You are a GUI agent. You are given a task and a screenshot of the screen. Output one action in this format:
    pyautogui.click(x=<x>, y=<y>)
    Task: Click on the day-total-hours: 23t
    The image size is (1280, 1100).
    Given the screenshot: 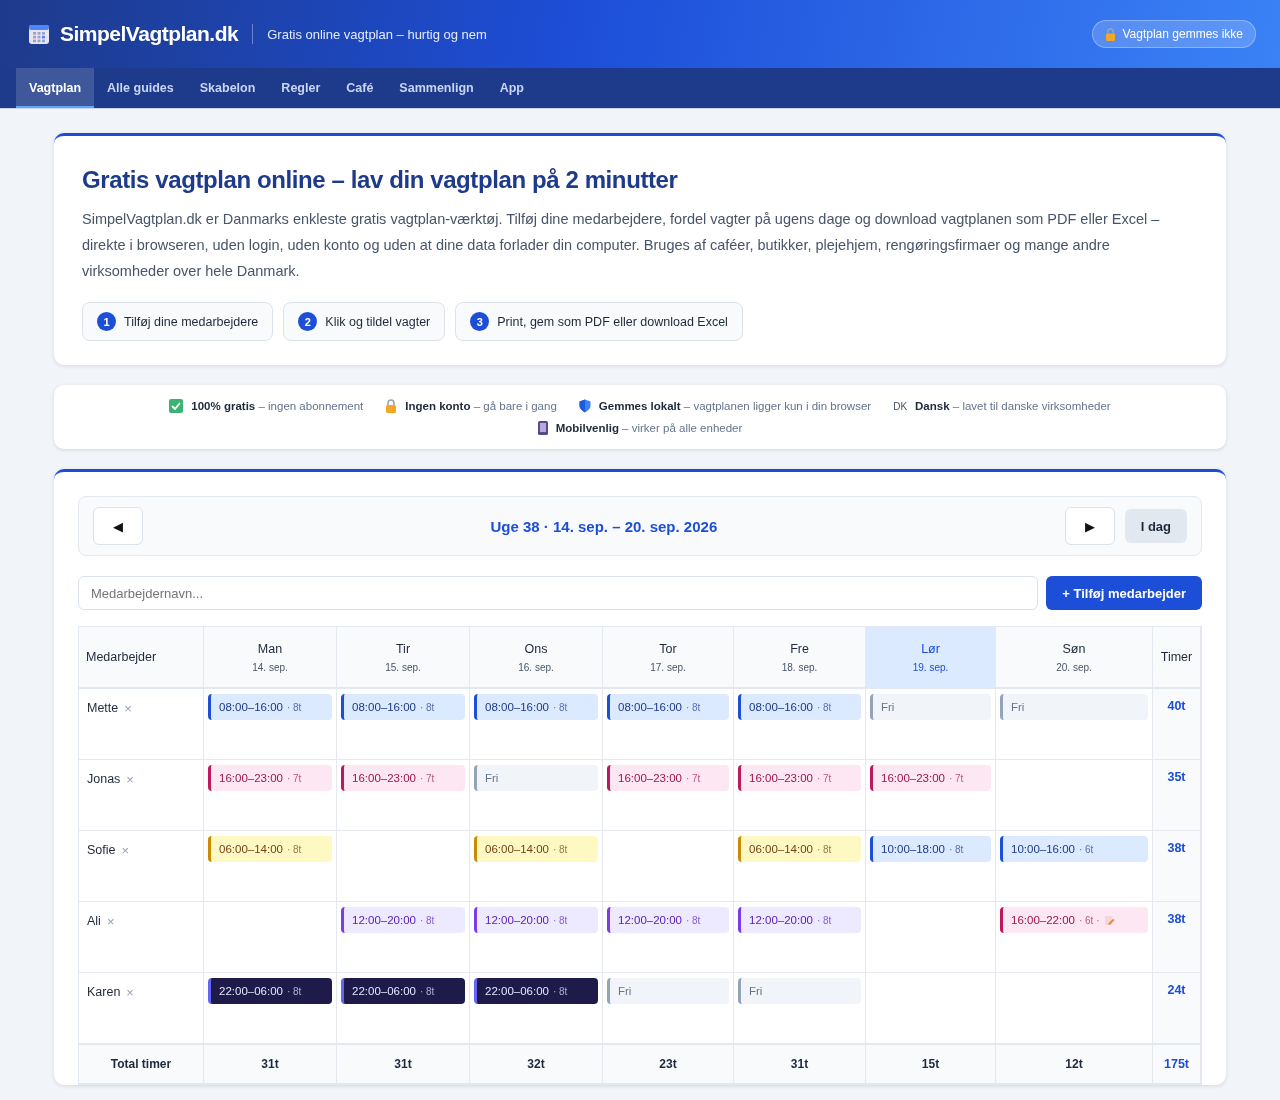 What is the action you would take?
    pyautogui.click(x=668, y=1064)
    